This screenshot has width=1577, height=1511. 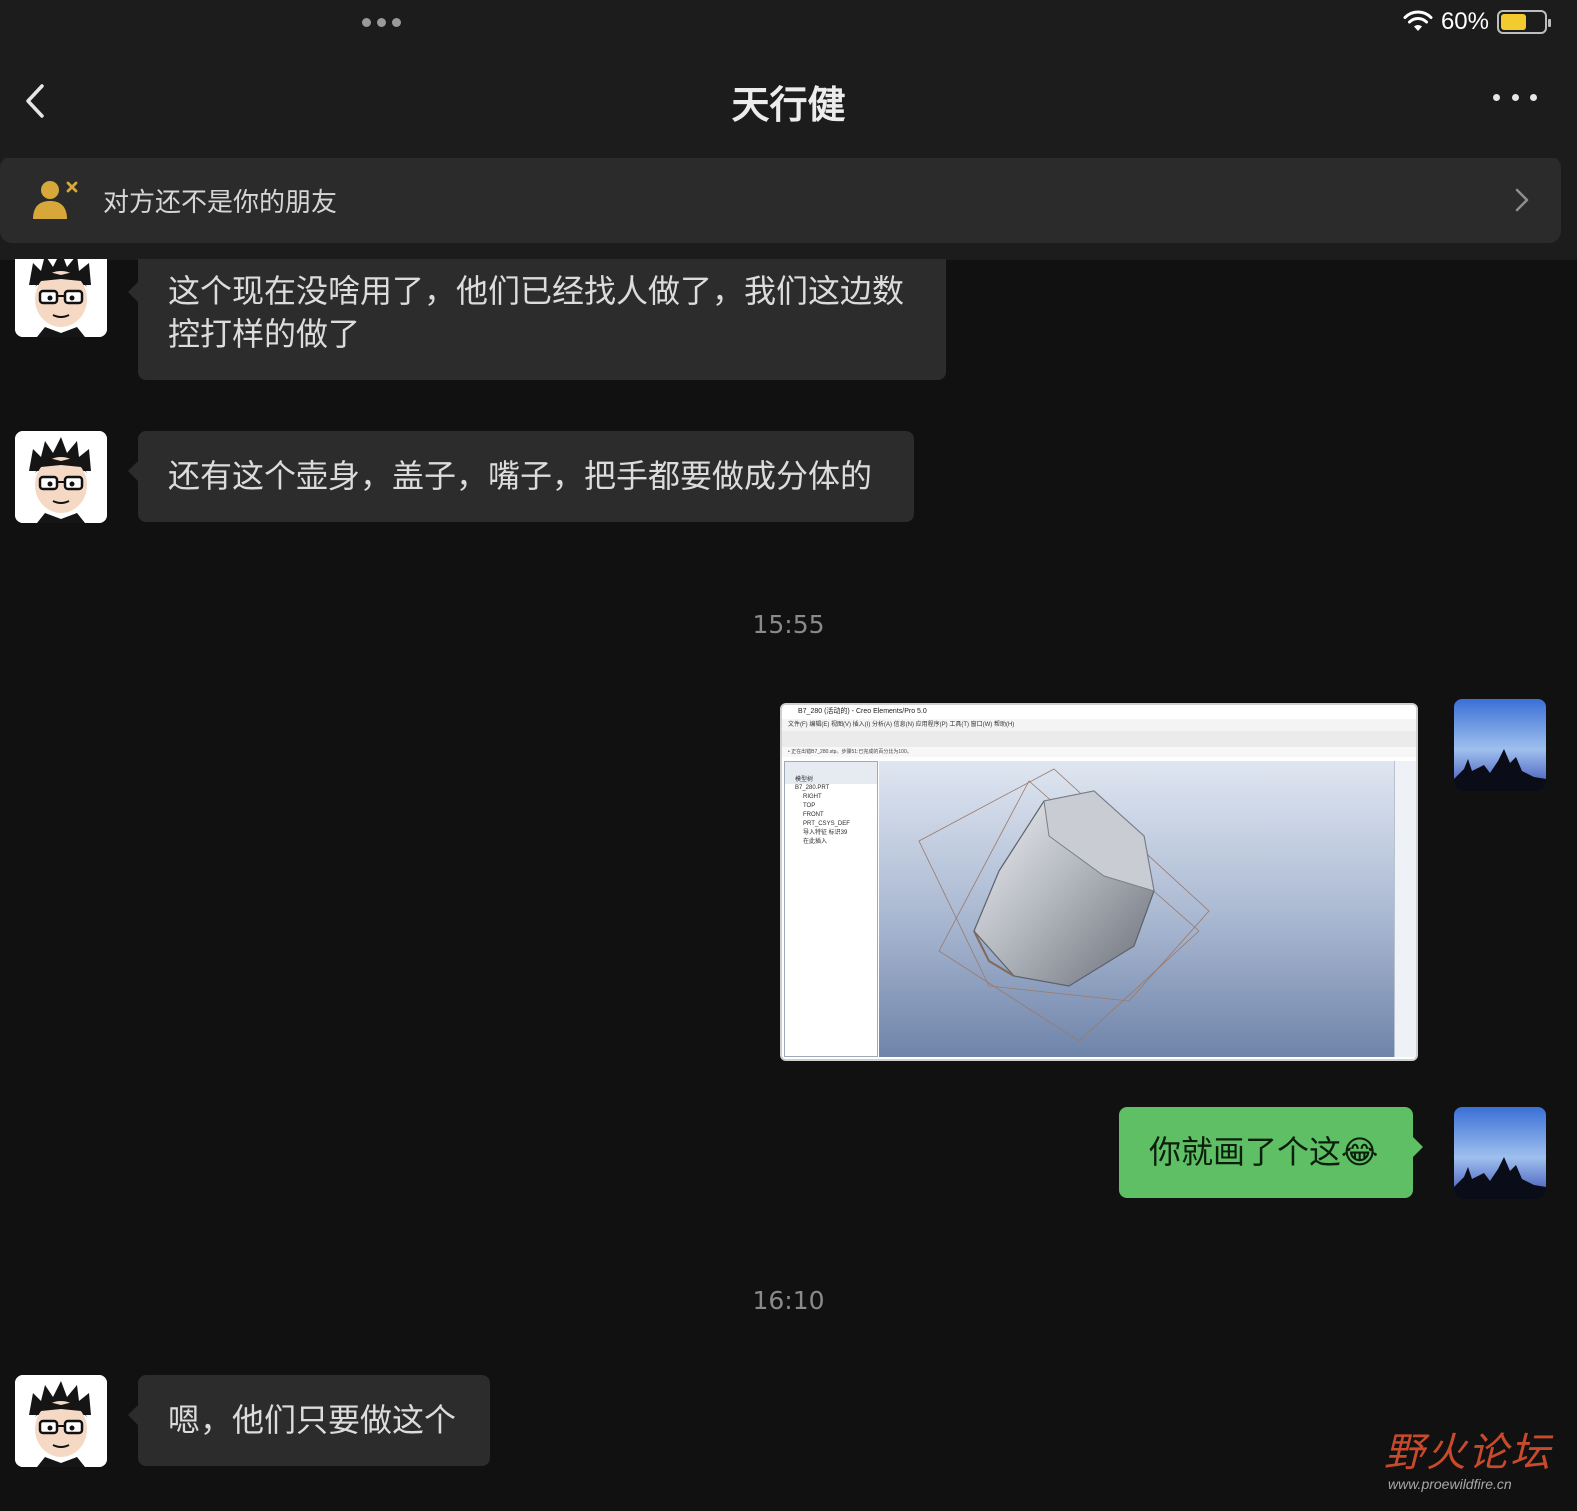 I want to click on nav-bar: 天行健, so click(x=788, y=102).